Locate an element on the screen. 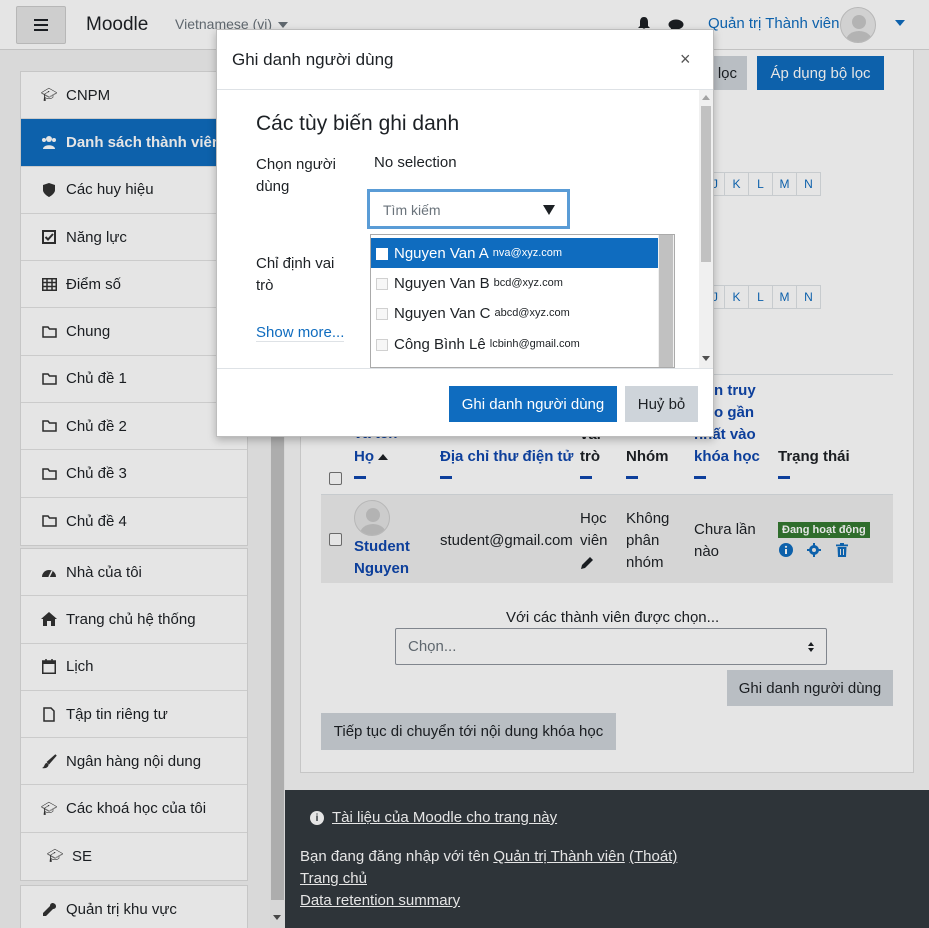 The height and width of the screenshot is (928, 929). label-line: dùng is located at coordinates (273, 186).